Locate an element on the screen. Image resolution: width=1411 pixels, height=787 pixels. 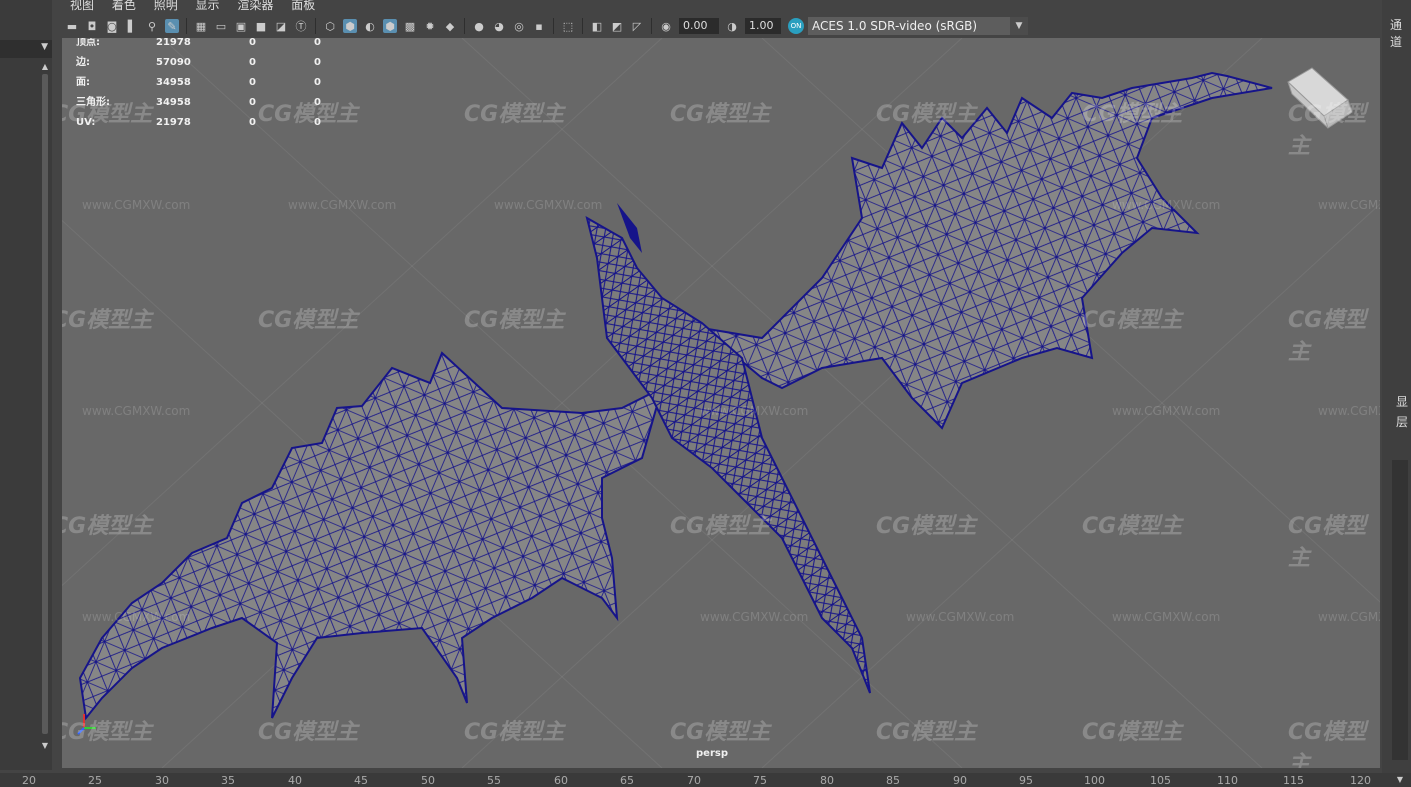
tick-label: 90 is located at coordinates (960, 780).